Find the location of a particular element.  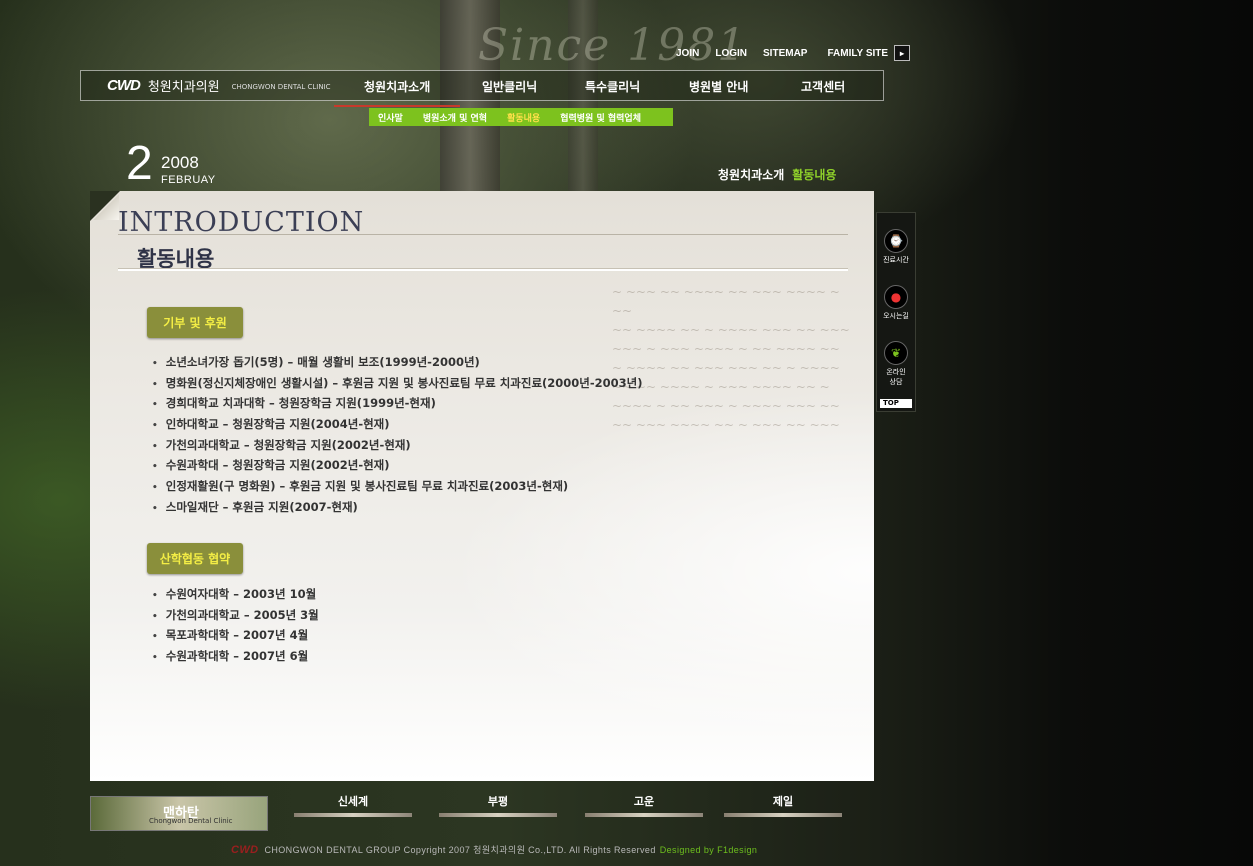

branch-manhattan-sub: Chongwon Dental Clinic is located at coordinates (191, 821).